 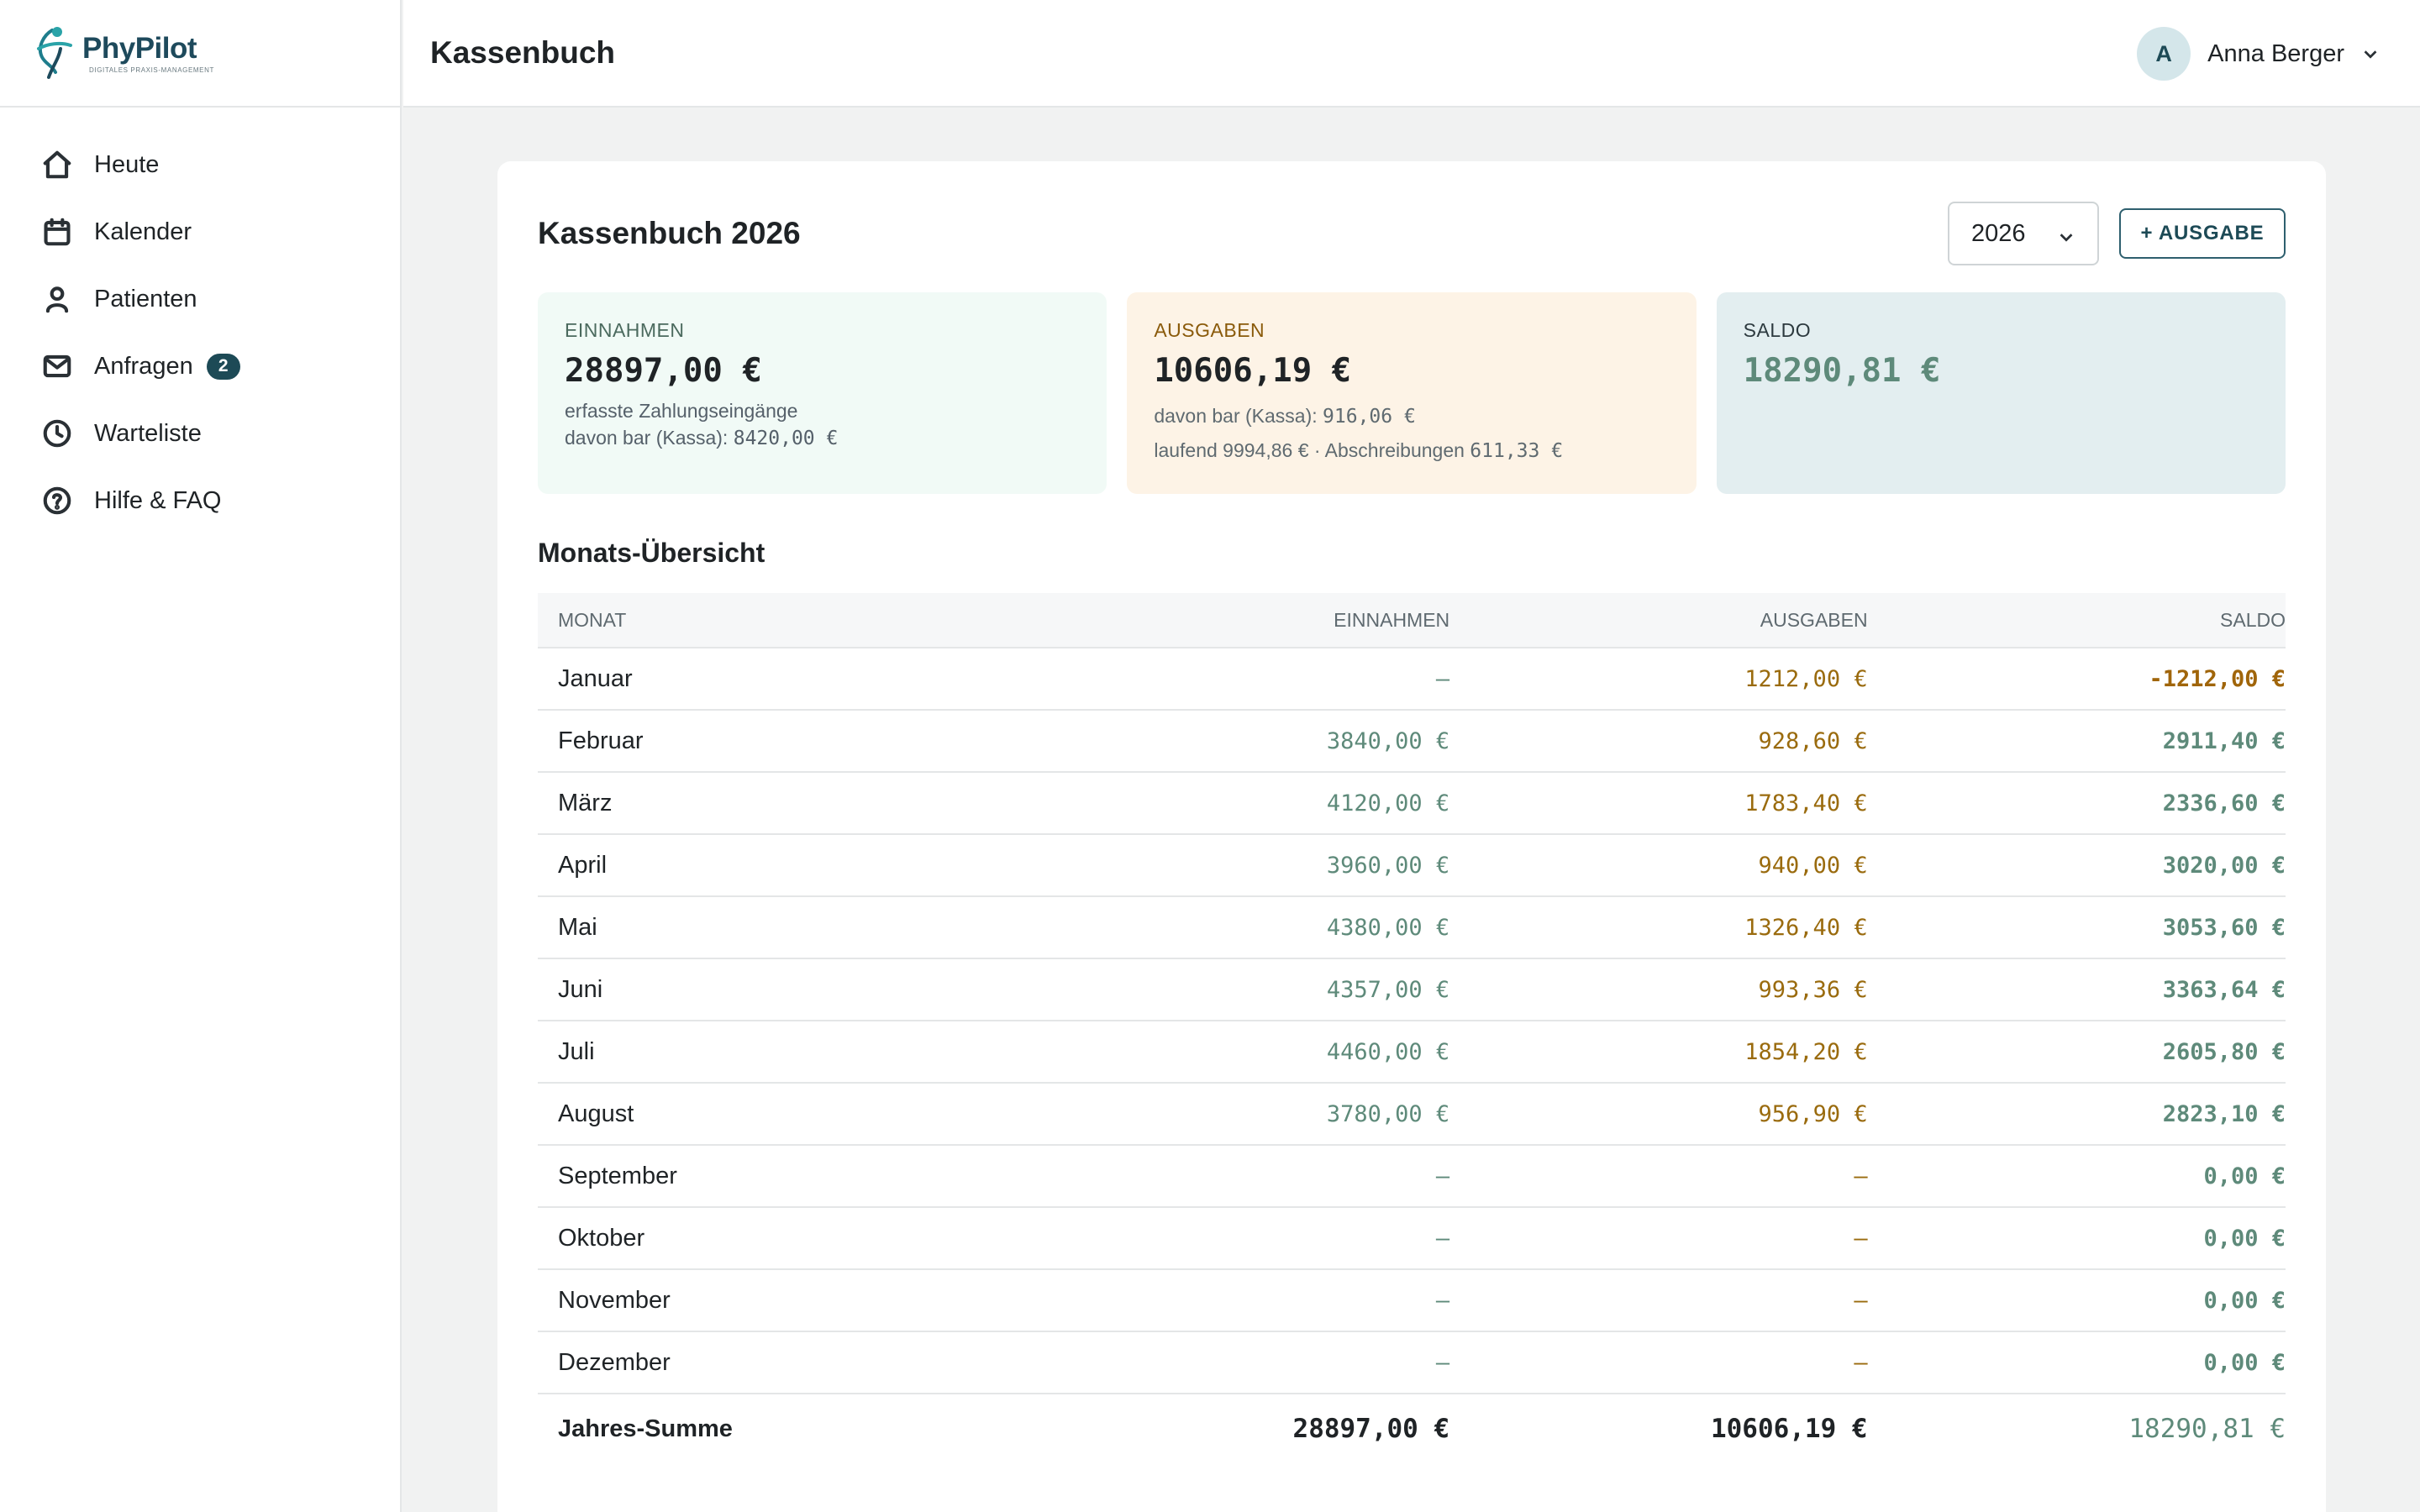 I want to click on table-row: Mai 4380,00 € 1326,40 € 3053,60 €, so click(x=1412, y=928).